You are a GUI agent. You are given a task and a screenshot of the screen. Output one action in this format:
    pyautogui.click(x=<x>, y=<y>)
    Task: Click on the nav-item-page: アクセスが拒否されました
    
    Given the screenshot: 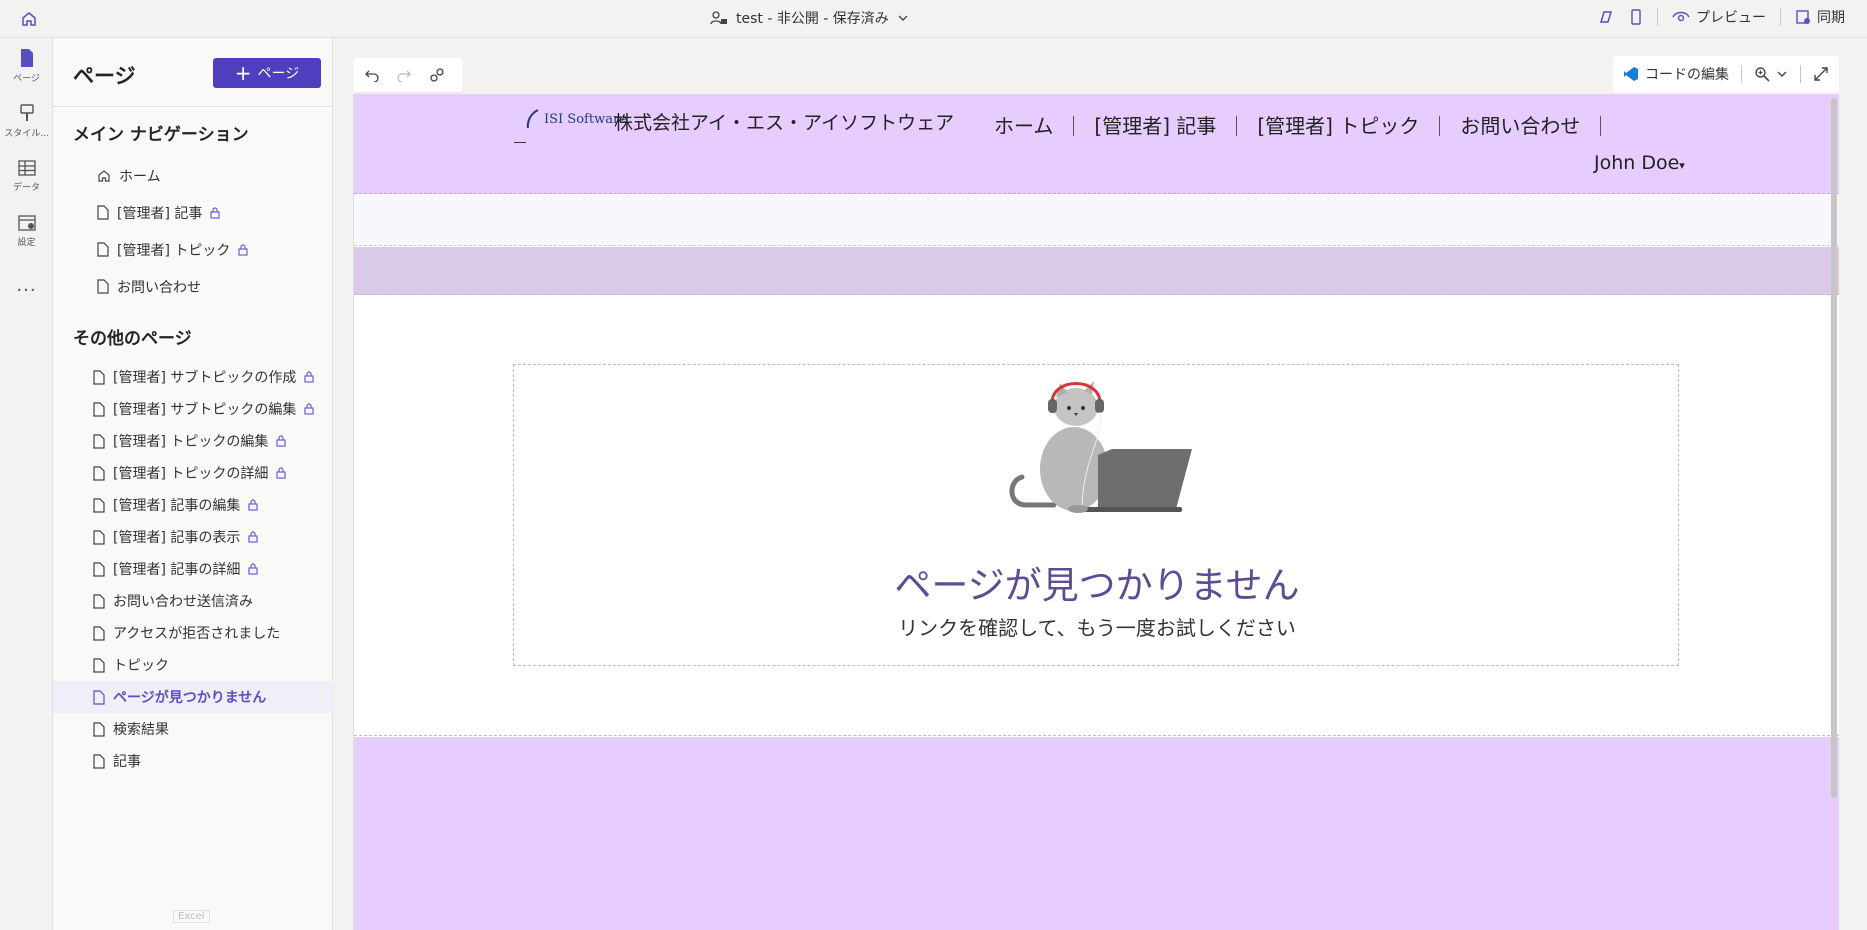 What is the action you would take?
    pyautogui.click(x=193, y=633)
    